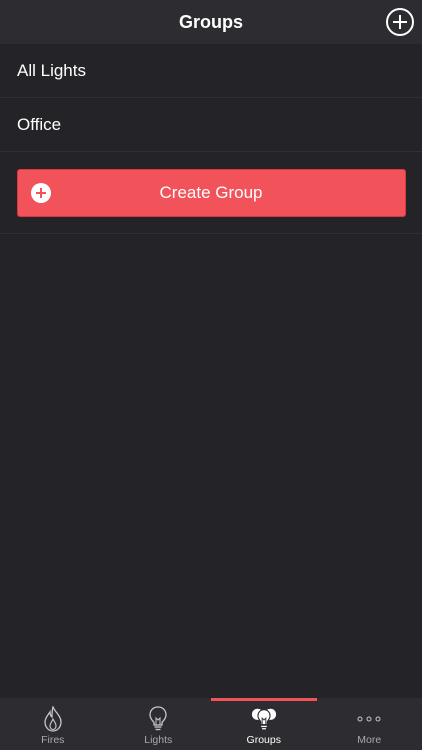  I want to click on create-group-row: Create Group, so click(211, 193).